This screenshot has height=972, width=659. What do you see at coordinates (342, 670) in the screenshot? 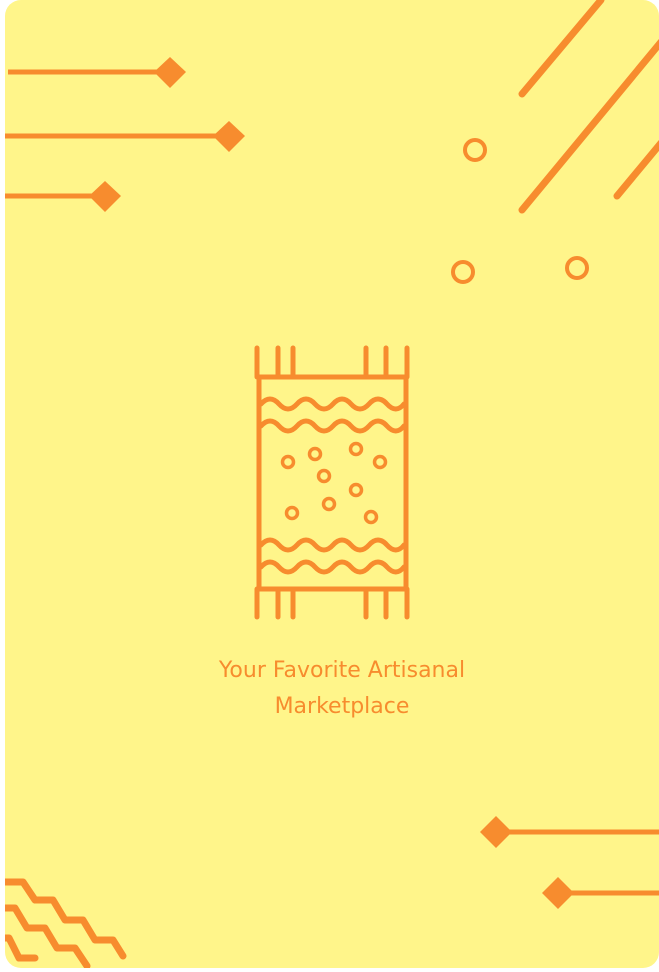
I see `tagline-line-1: Your Favorite Artisanal` at bounding box center [342, 670].